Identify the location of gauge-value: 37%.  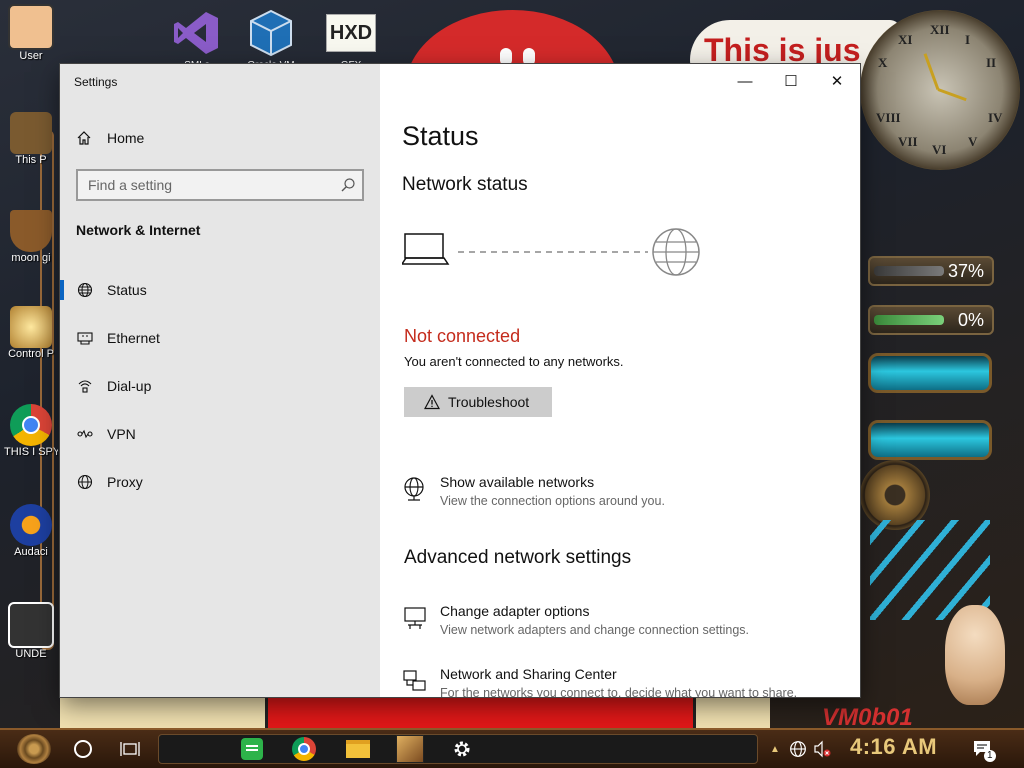
(965, 271).